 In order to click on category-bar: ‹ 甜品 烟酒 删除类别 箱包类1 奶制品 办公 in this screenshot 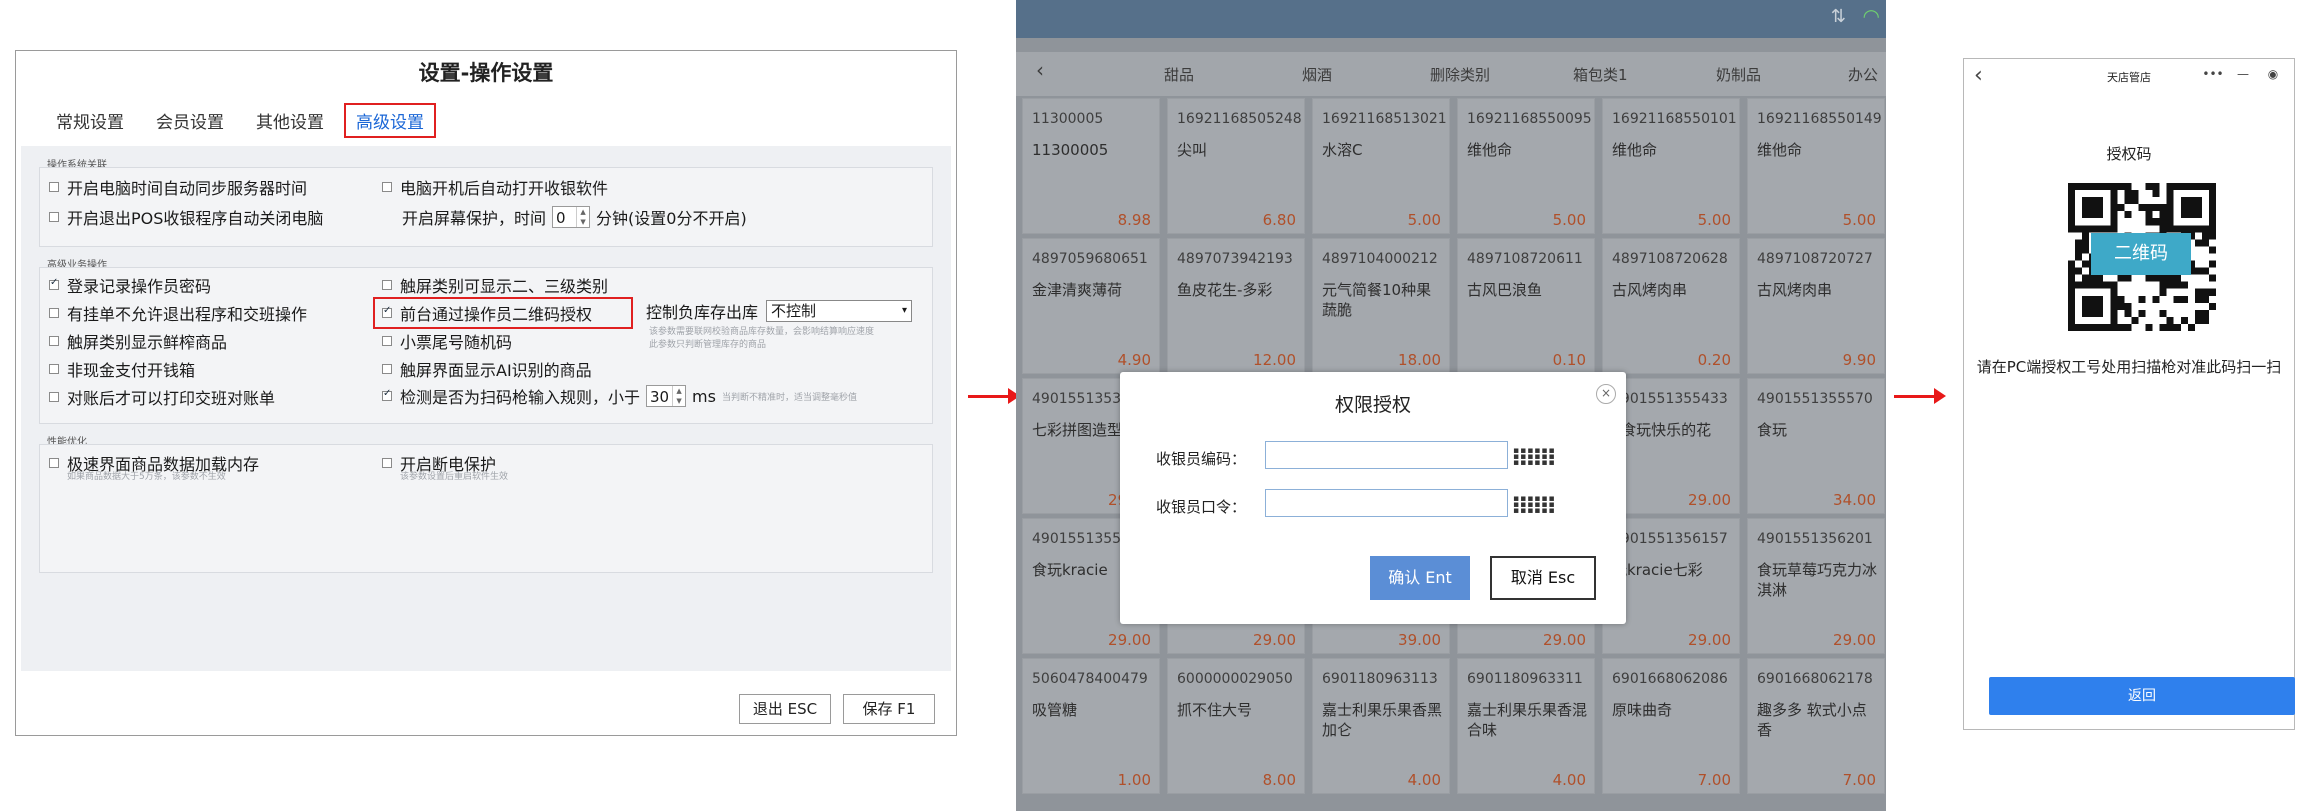, I will do `click(1451, 74)`.